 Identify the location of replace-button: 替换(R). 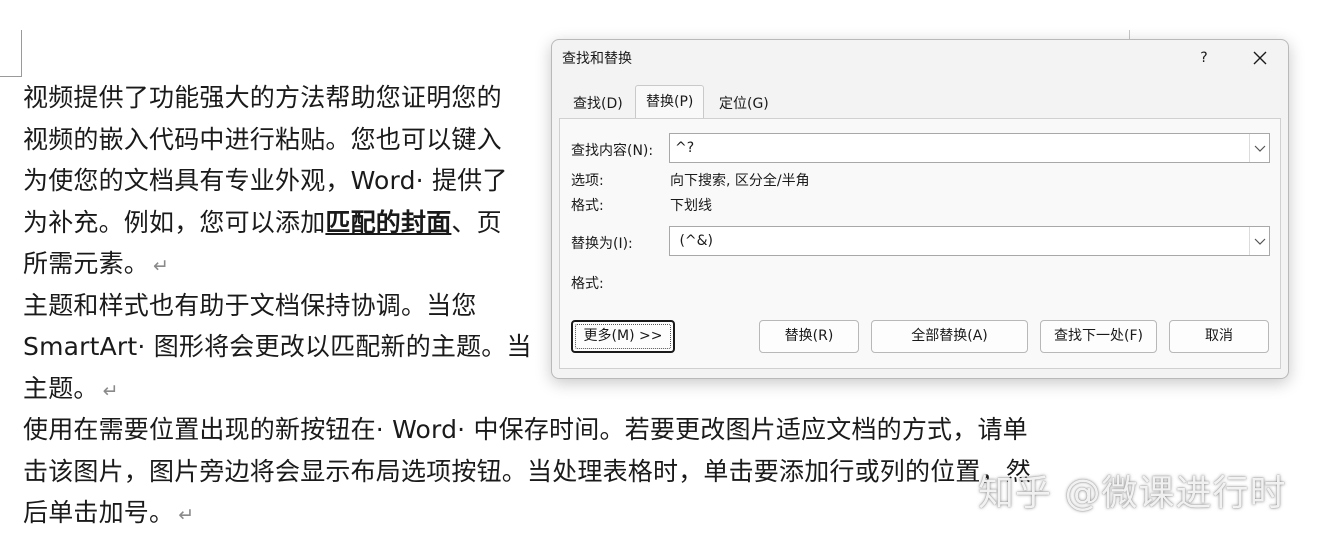
(809, 336).